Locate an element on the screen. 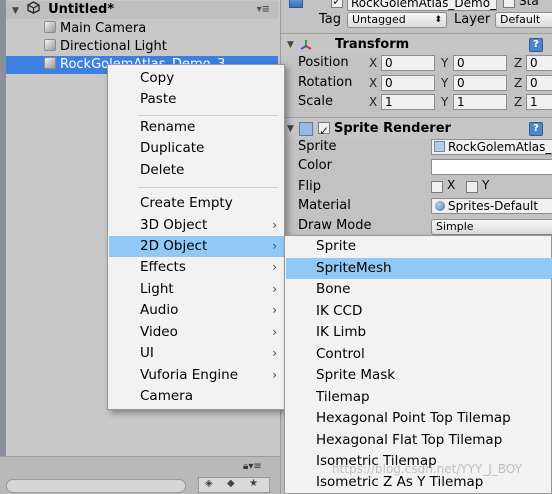 This screenshot has height=494, width=552. material-sphere-icon is located at coordinates (440, 206).